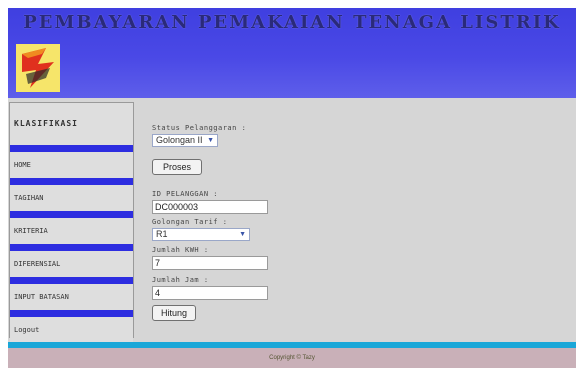  I want to click on sidebar-item-input-batasan: INPUT BATASAN, so click(71, 300).